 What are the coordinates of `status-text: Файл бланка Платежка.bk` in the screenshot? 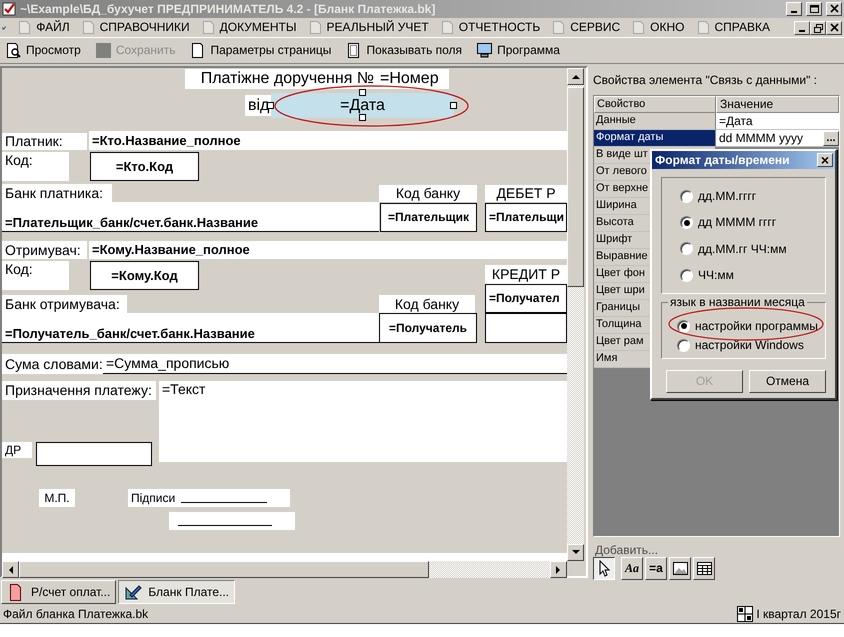 It's located at (75, 614).